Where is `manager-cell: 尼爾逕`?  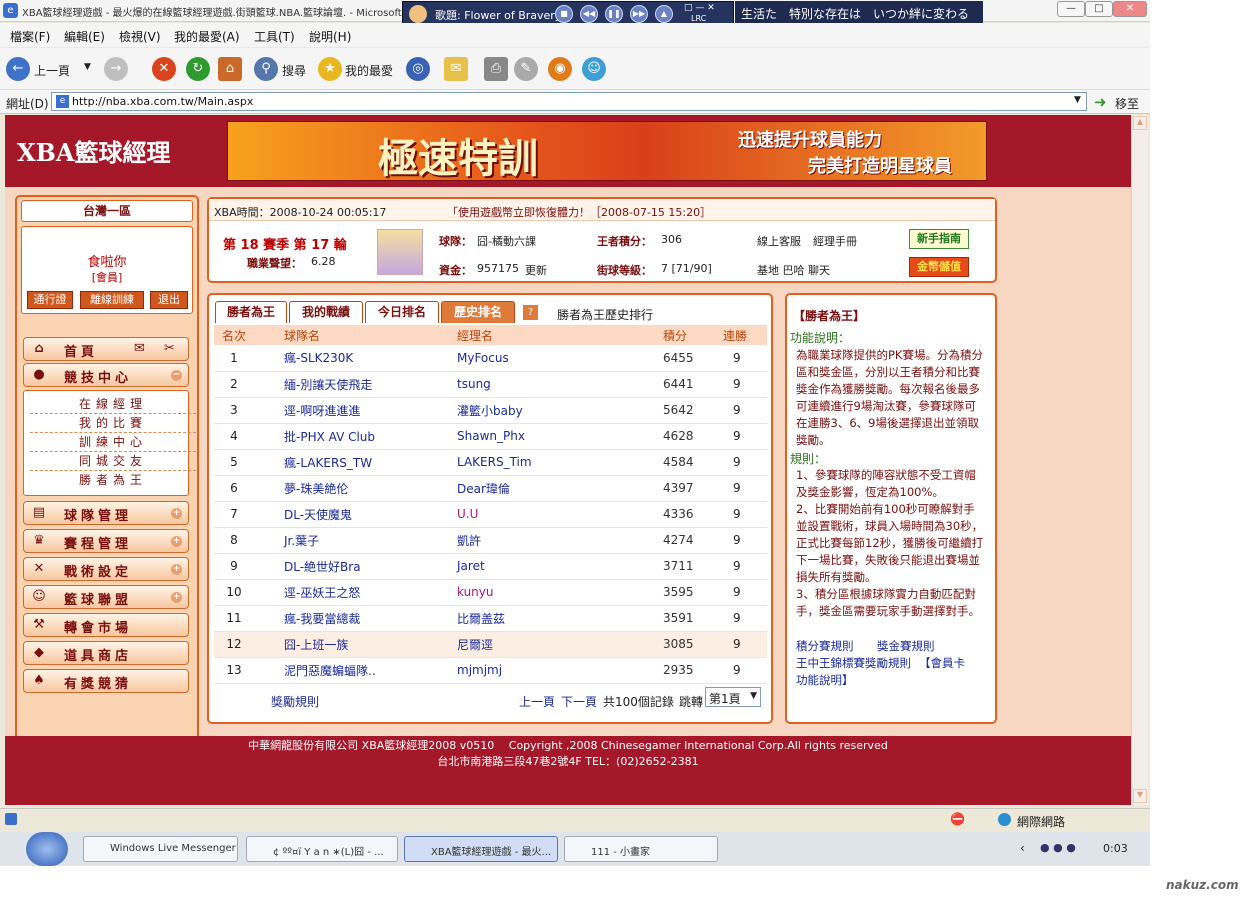
manager-cell: 尼爾逕 is located at coordinates (560, 644).